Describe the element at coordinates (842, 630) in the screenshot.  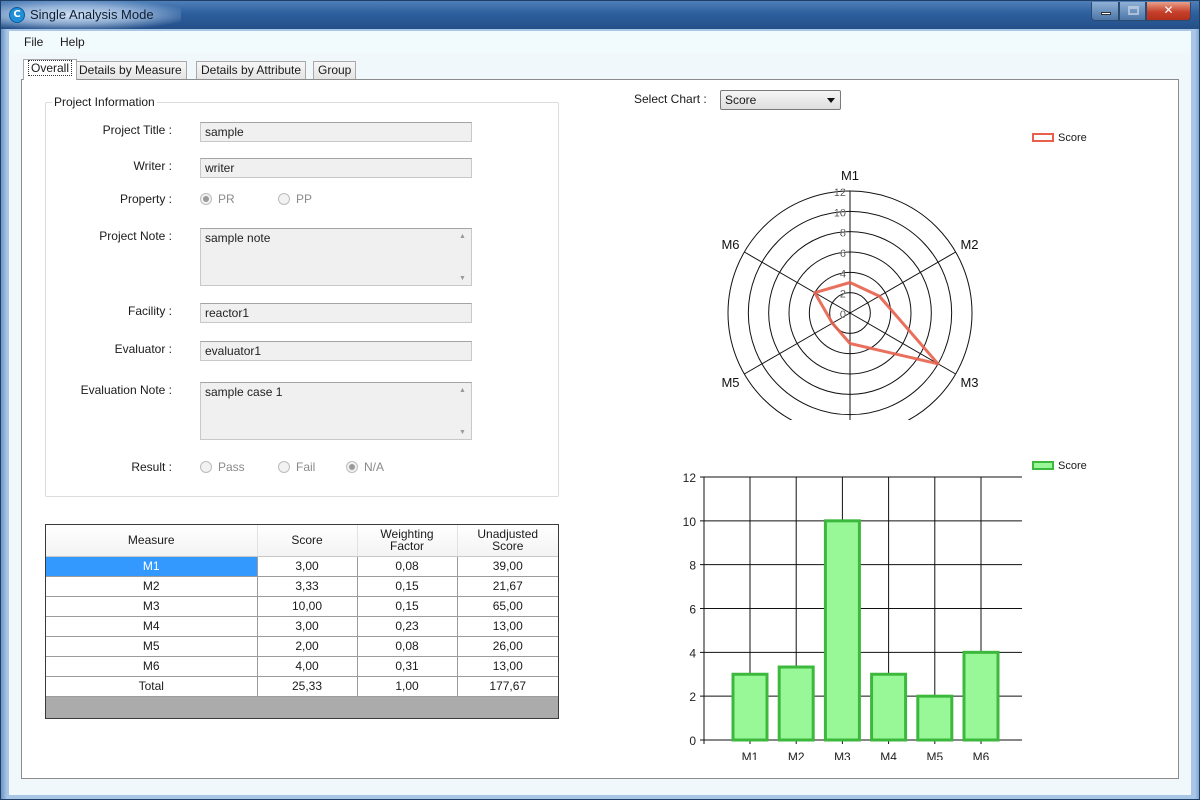
I see `bar-m3` at that location.